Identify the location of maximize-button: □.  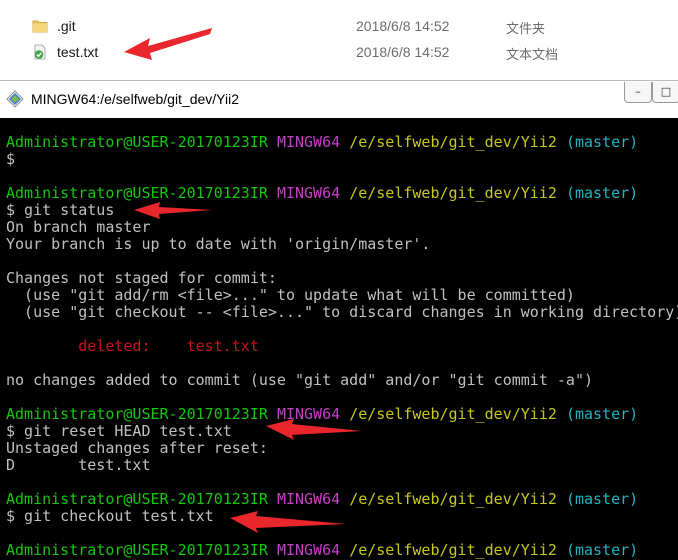
(665, 92).